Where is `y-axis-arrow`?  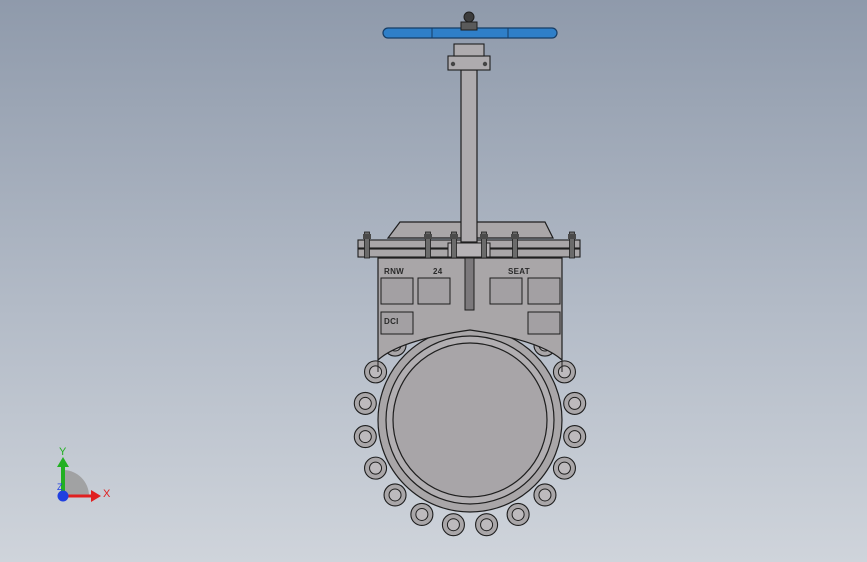 y-axis-arrow is located at coordinates (63, 462).